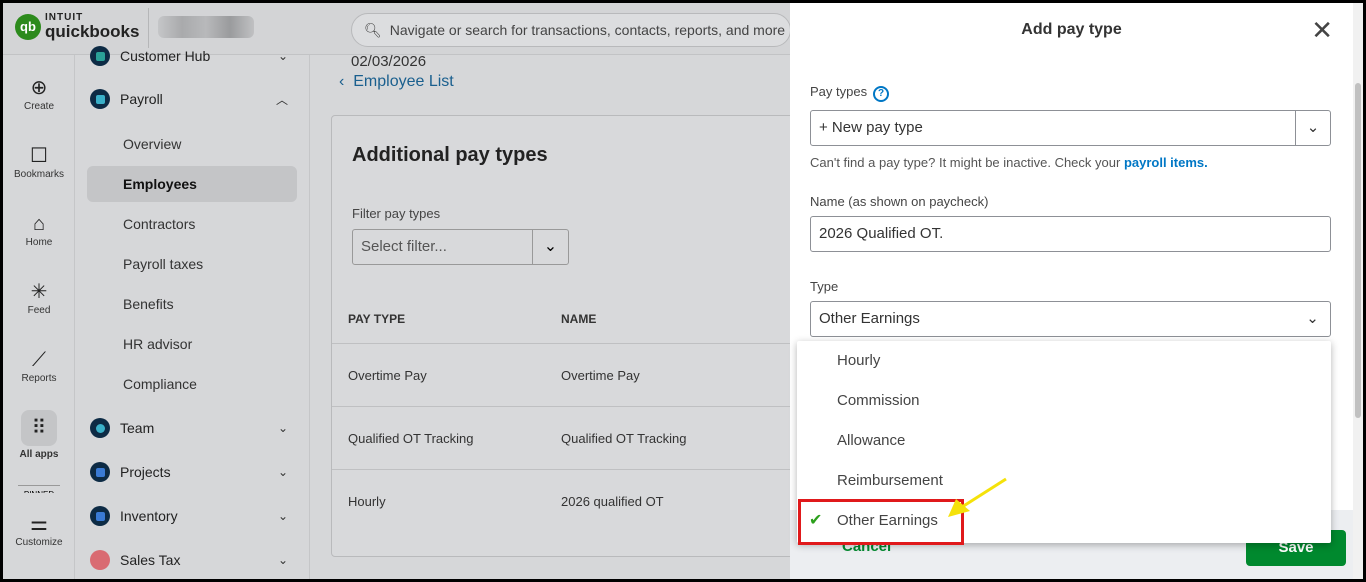 This screenshot has width=1366, height=582. What do you see at coordinates (195, 99) in the screenshot?
I see `nav-payroll: Payroll ︿` at bounding box center [195, 99].